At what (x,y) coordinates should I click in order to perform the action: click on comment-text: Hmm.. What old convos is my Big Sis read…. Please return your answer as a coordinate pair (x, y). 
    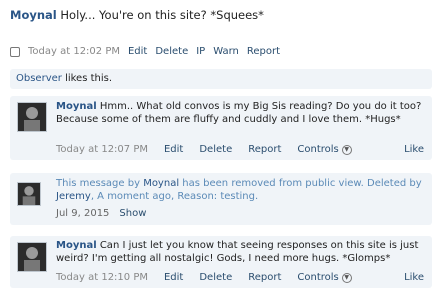
    Looking at the image, I should click on (239, 113).